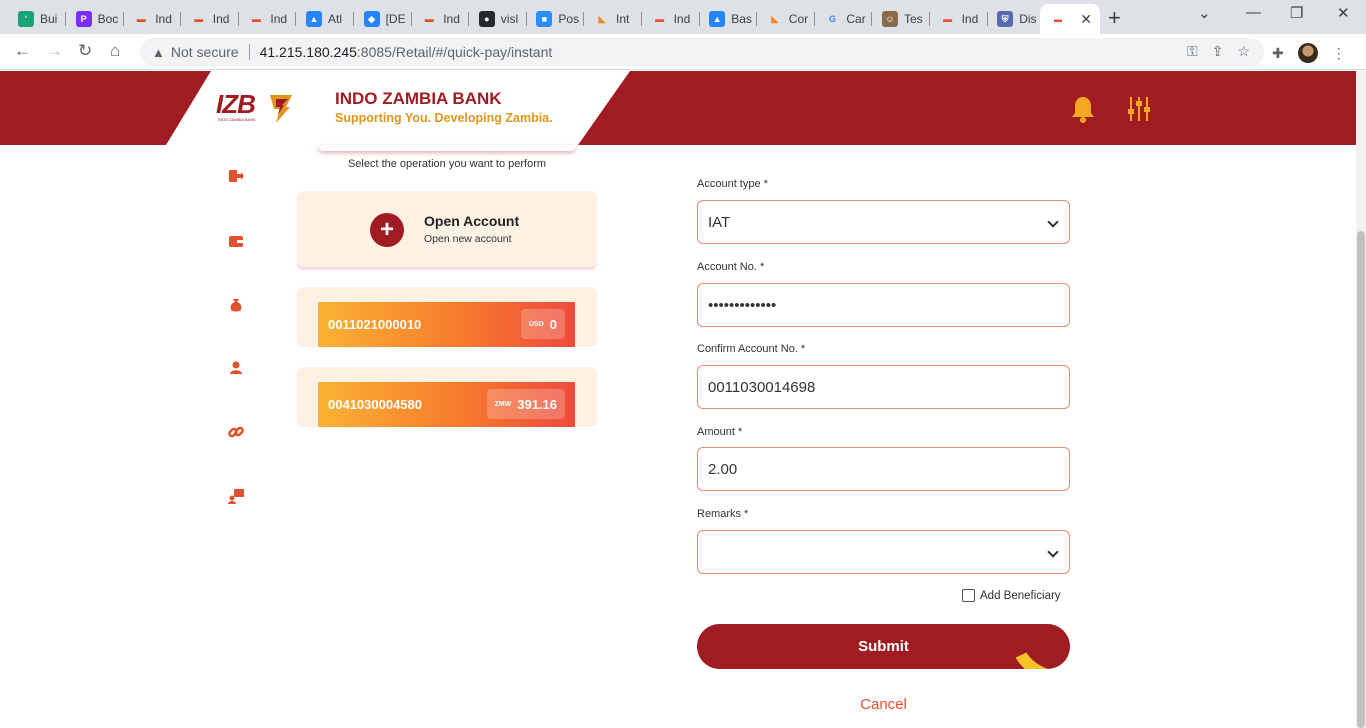  What do you see at coordinates (883, 469) in the screenshot?
I see `amount-input: 2.00` at bounding box center [883, 469].